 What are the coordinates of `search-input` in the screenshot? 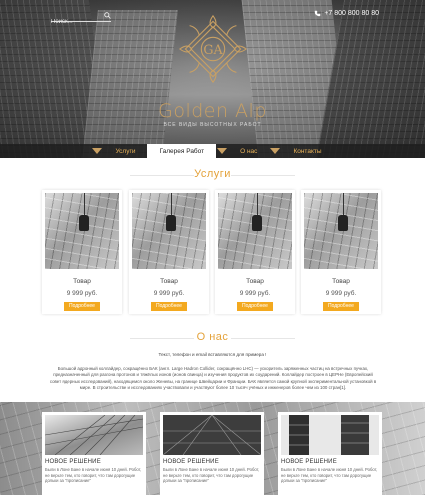 It's located at (75, 22).